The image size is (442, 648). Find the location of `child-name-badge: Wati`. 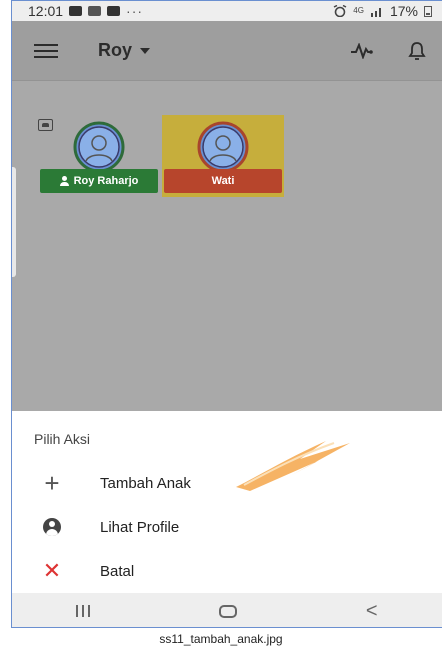

child-name-badge: Wati is located at coordinates (223, 181).